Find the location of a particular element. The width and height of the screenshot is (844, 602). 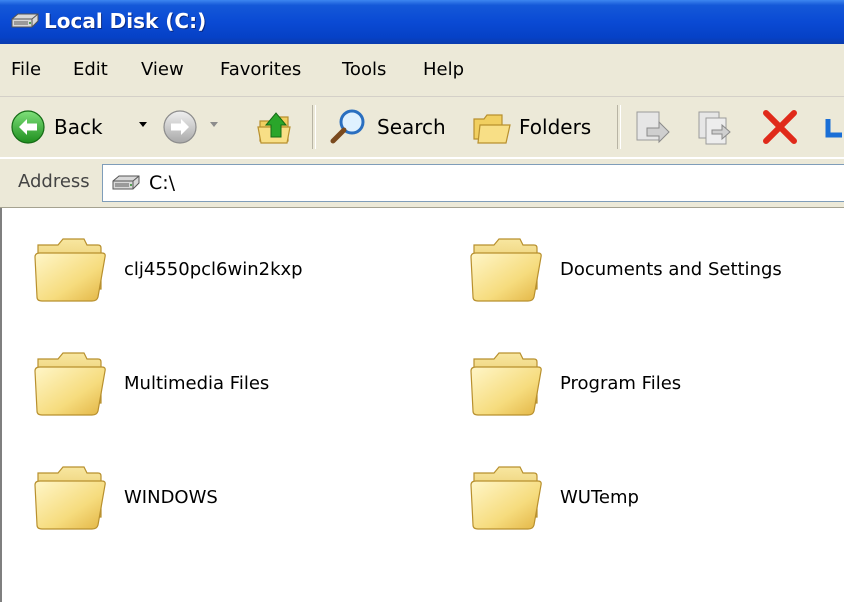

folder-item: Documents and Settings is located at coordinates (625, 269).